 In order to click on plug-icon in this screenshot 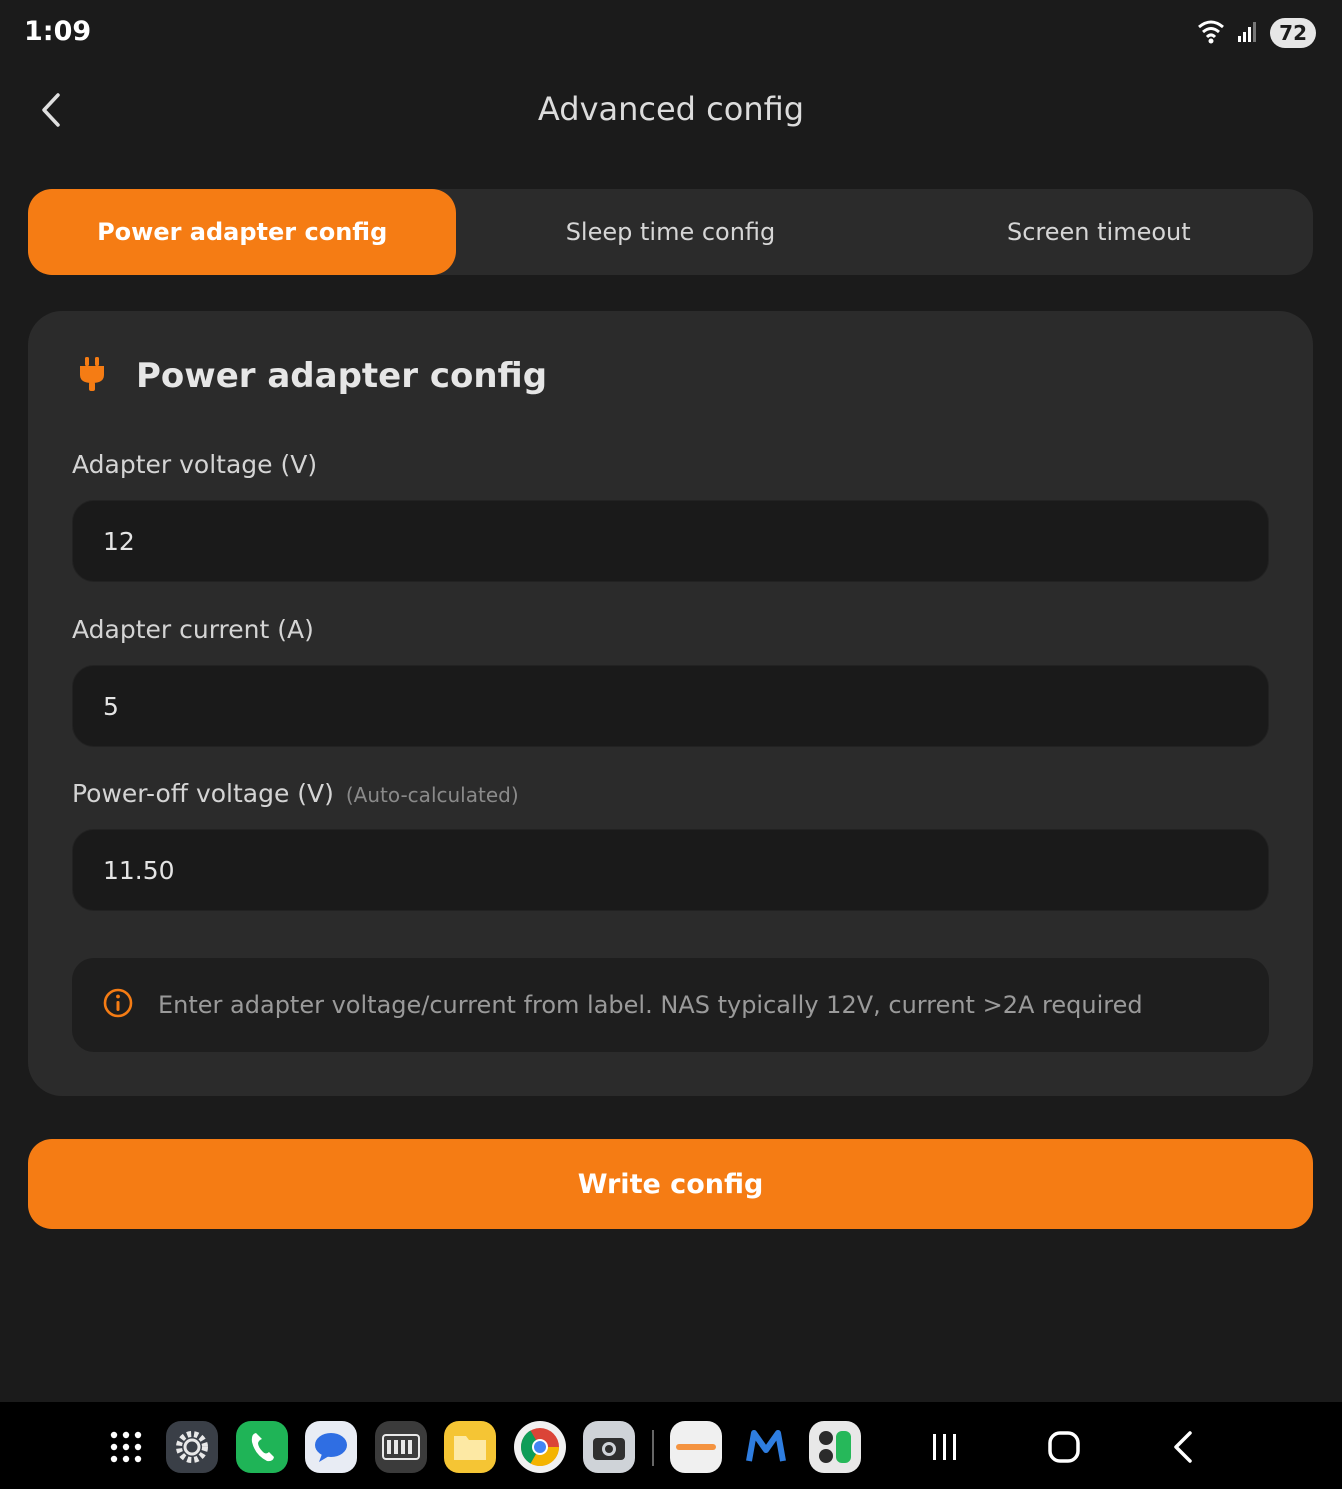, I will do `click(92, 376)`.